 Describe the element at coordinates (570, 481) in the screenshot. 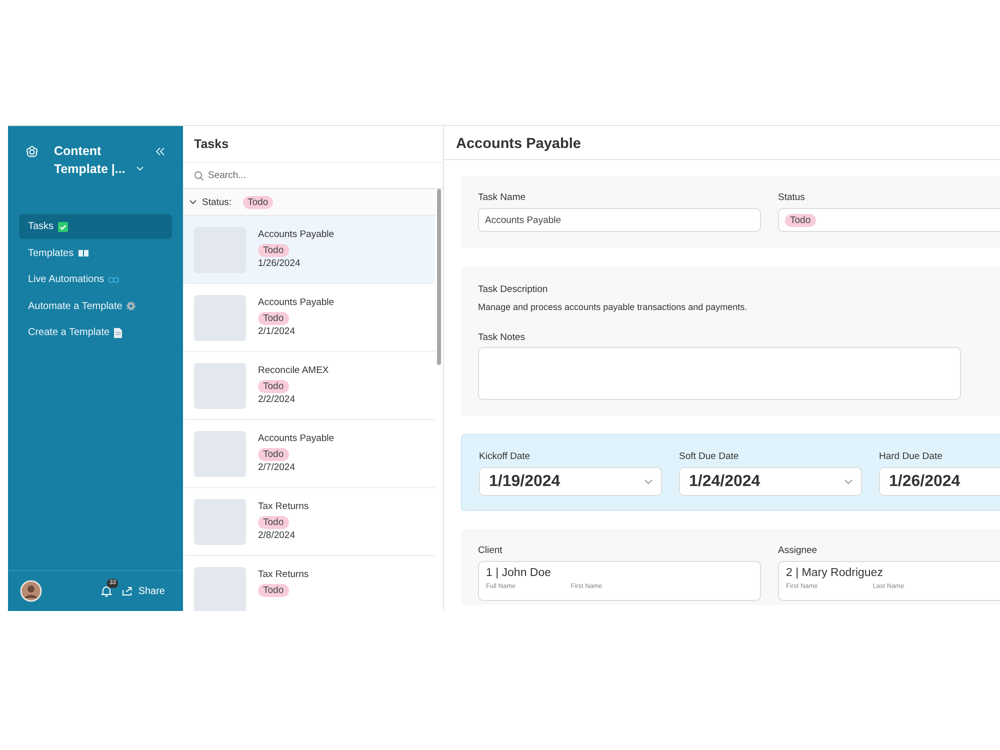

I see `date-field: 1/19/2024` at that location.